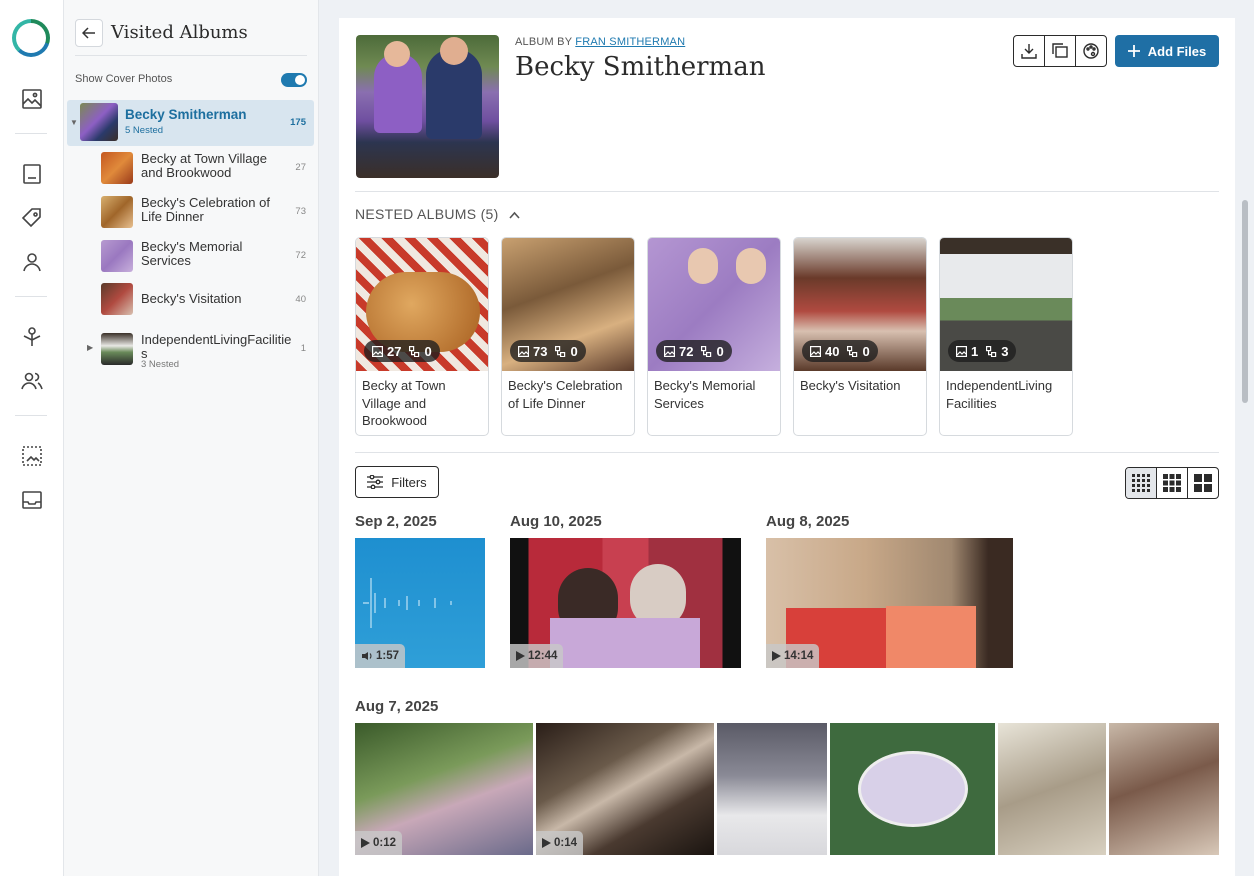 This screenshot has width=1254, height=876. Describe the element at coordinates (1245, 301) in the screenshot. I see `scrollbar-thumb` at that location.